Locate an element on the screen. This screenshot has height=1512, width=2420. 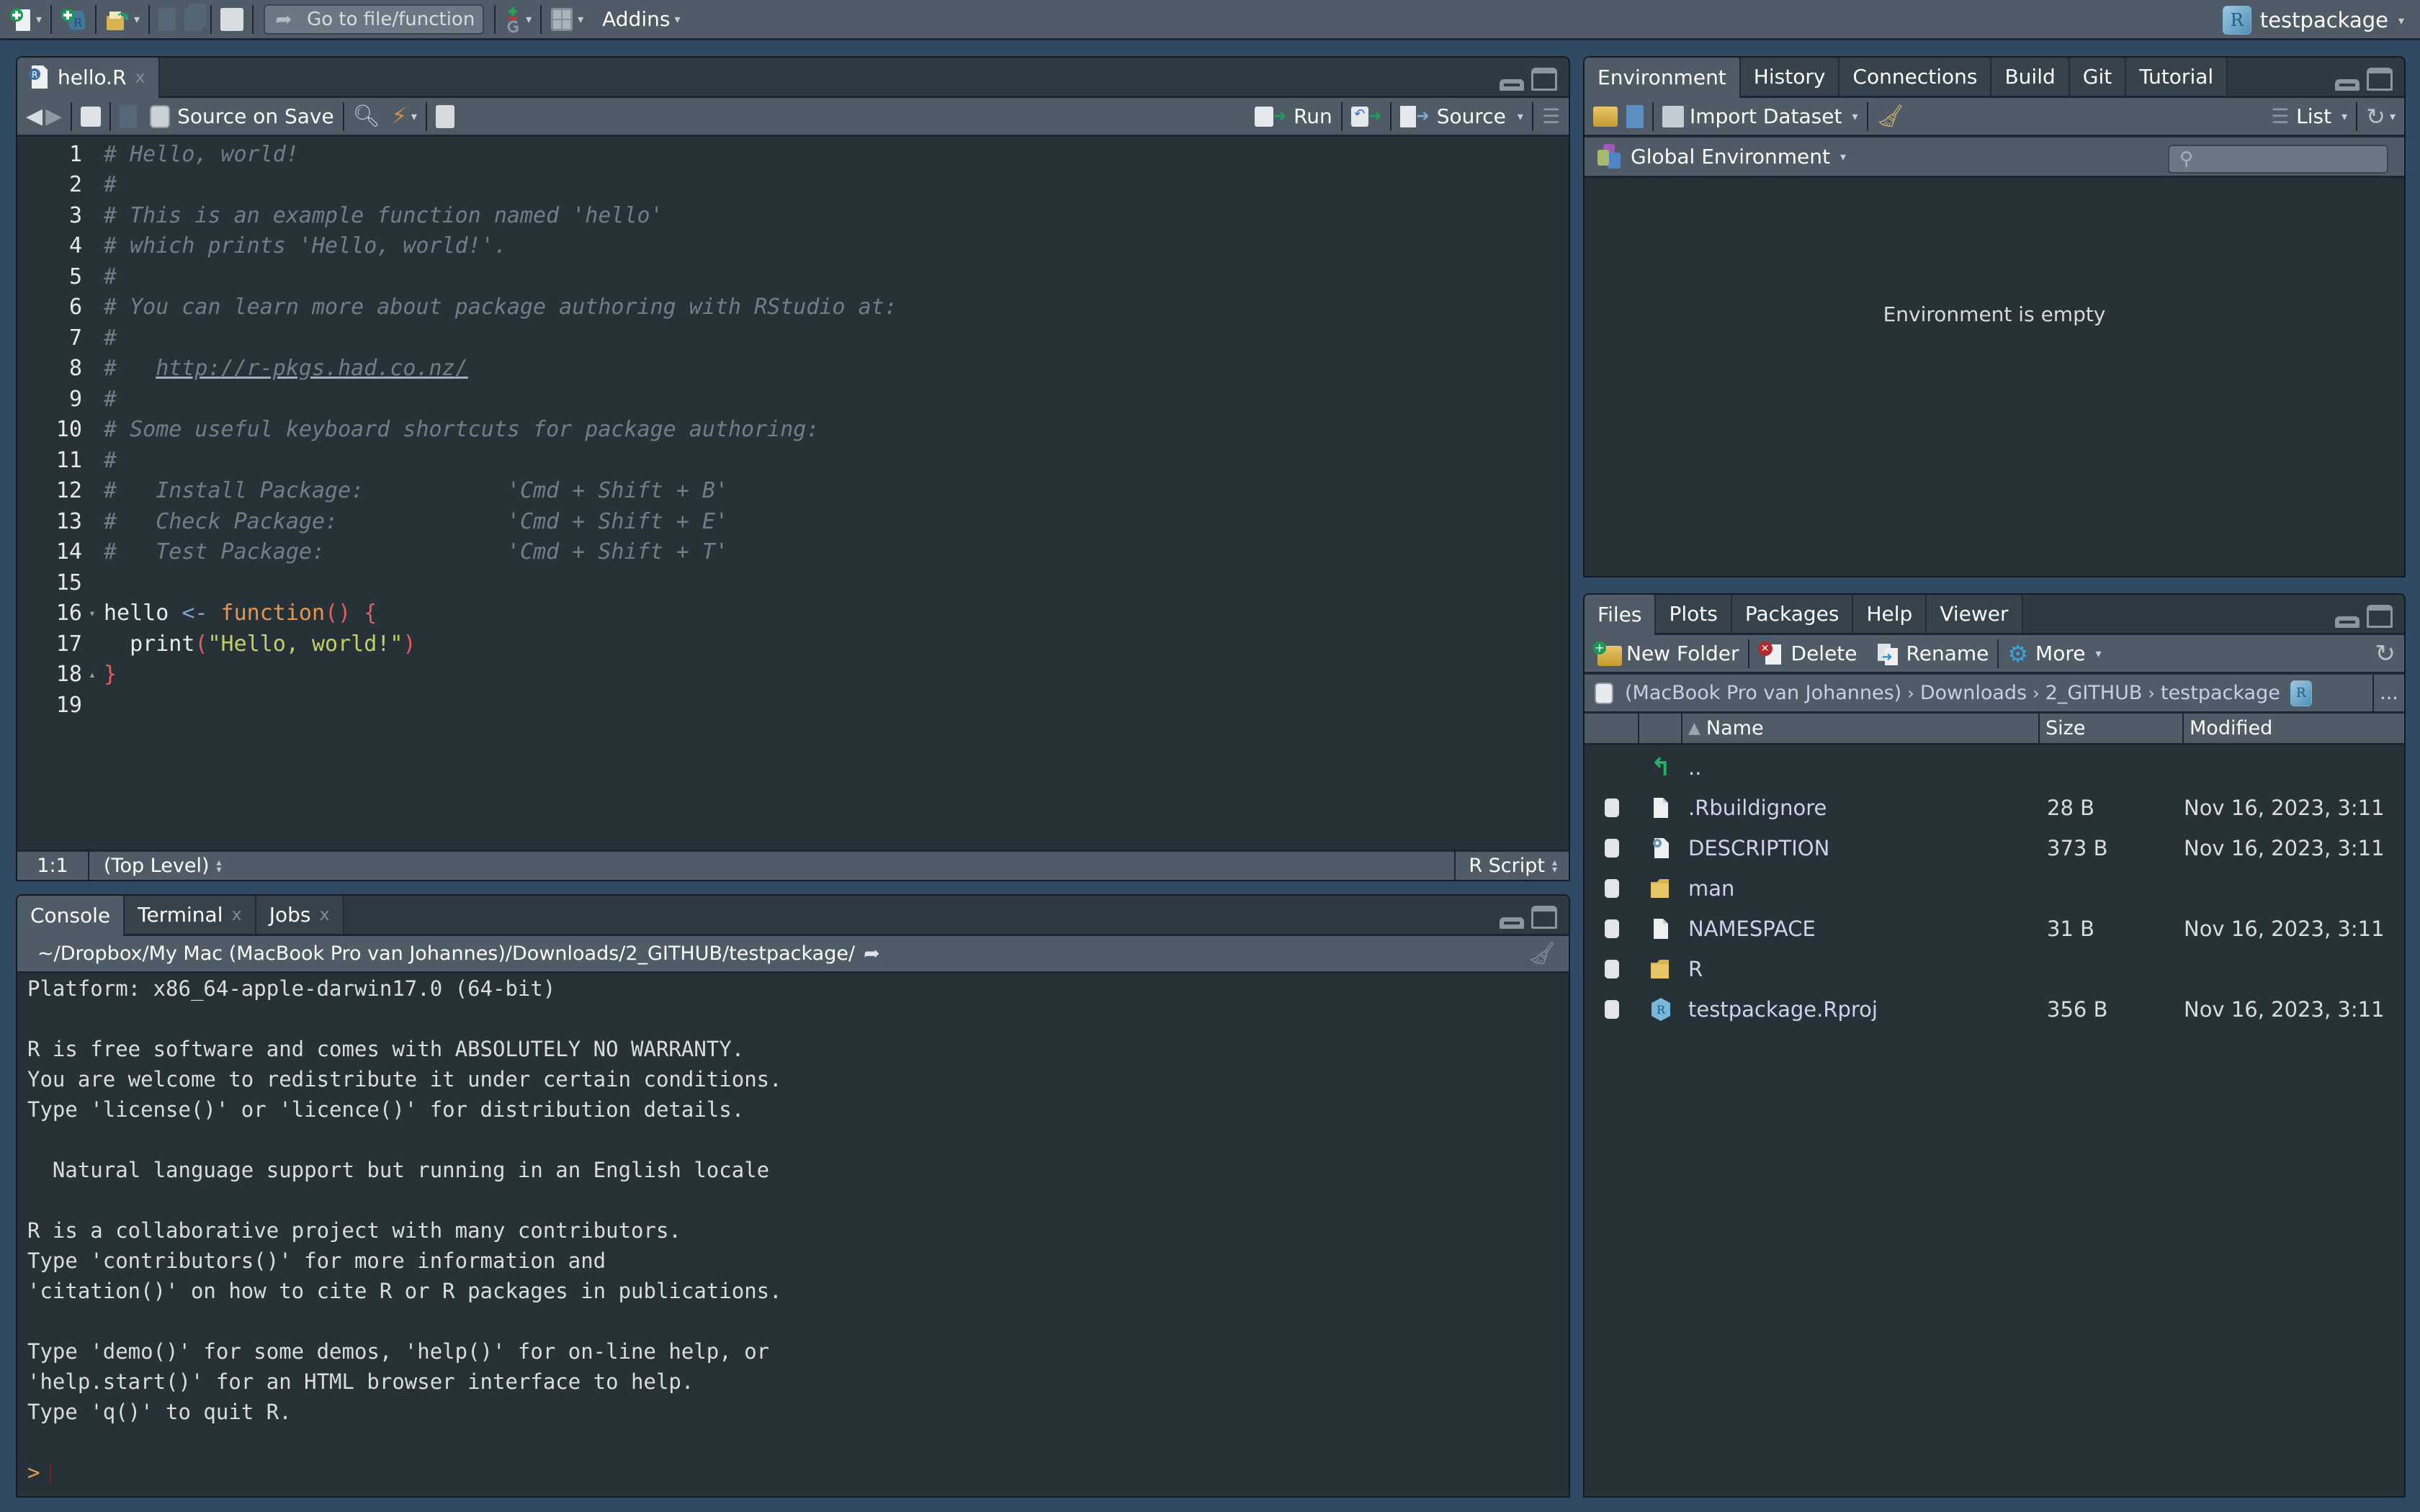
code-line: 1 # Hello, world! is located at coordinates (158, 154).